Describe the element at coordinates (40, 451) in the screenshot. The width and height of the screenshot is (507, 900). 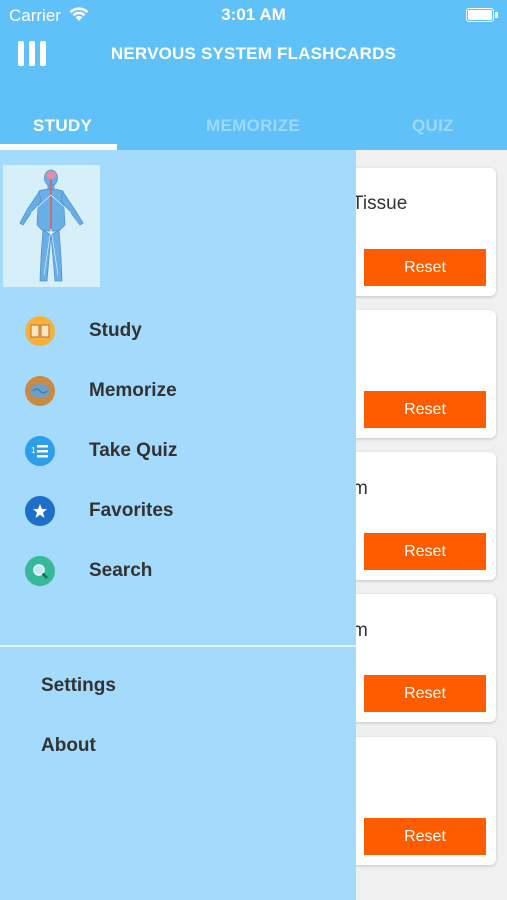
I see `list-icon: 1` at that location.